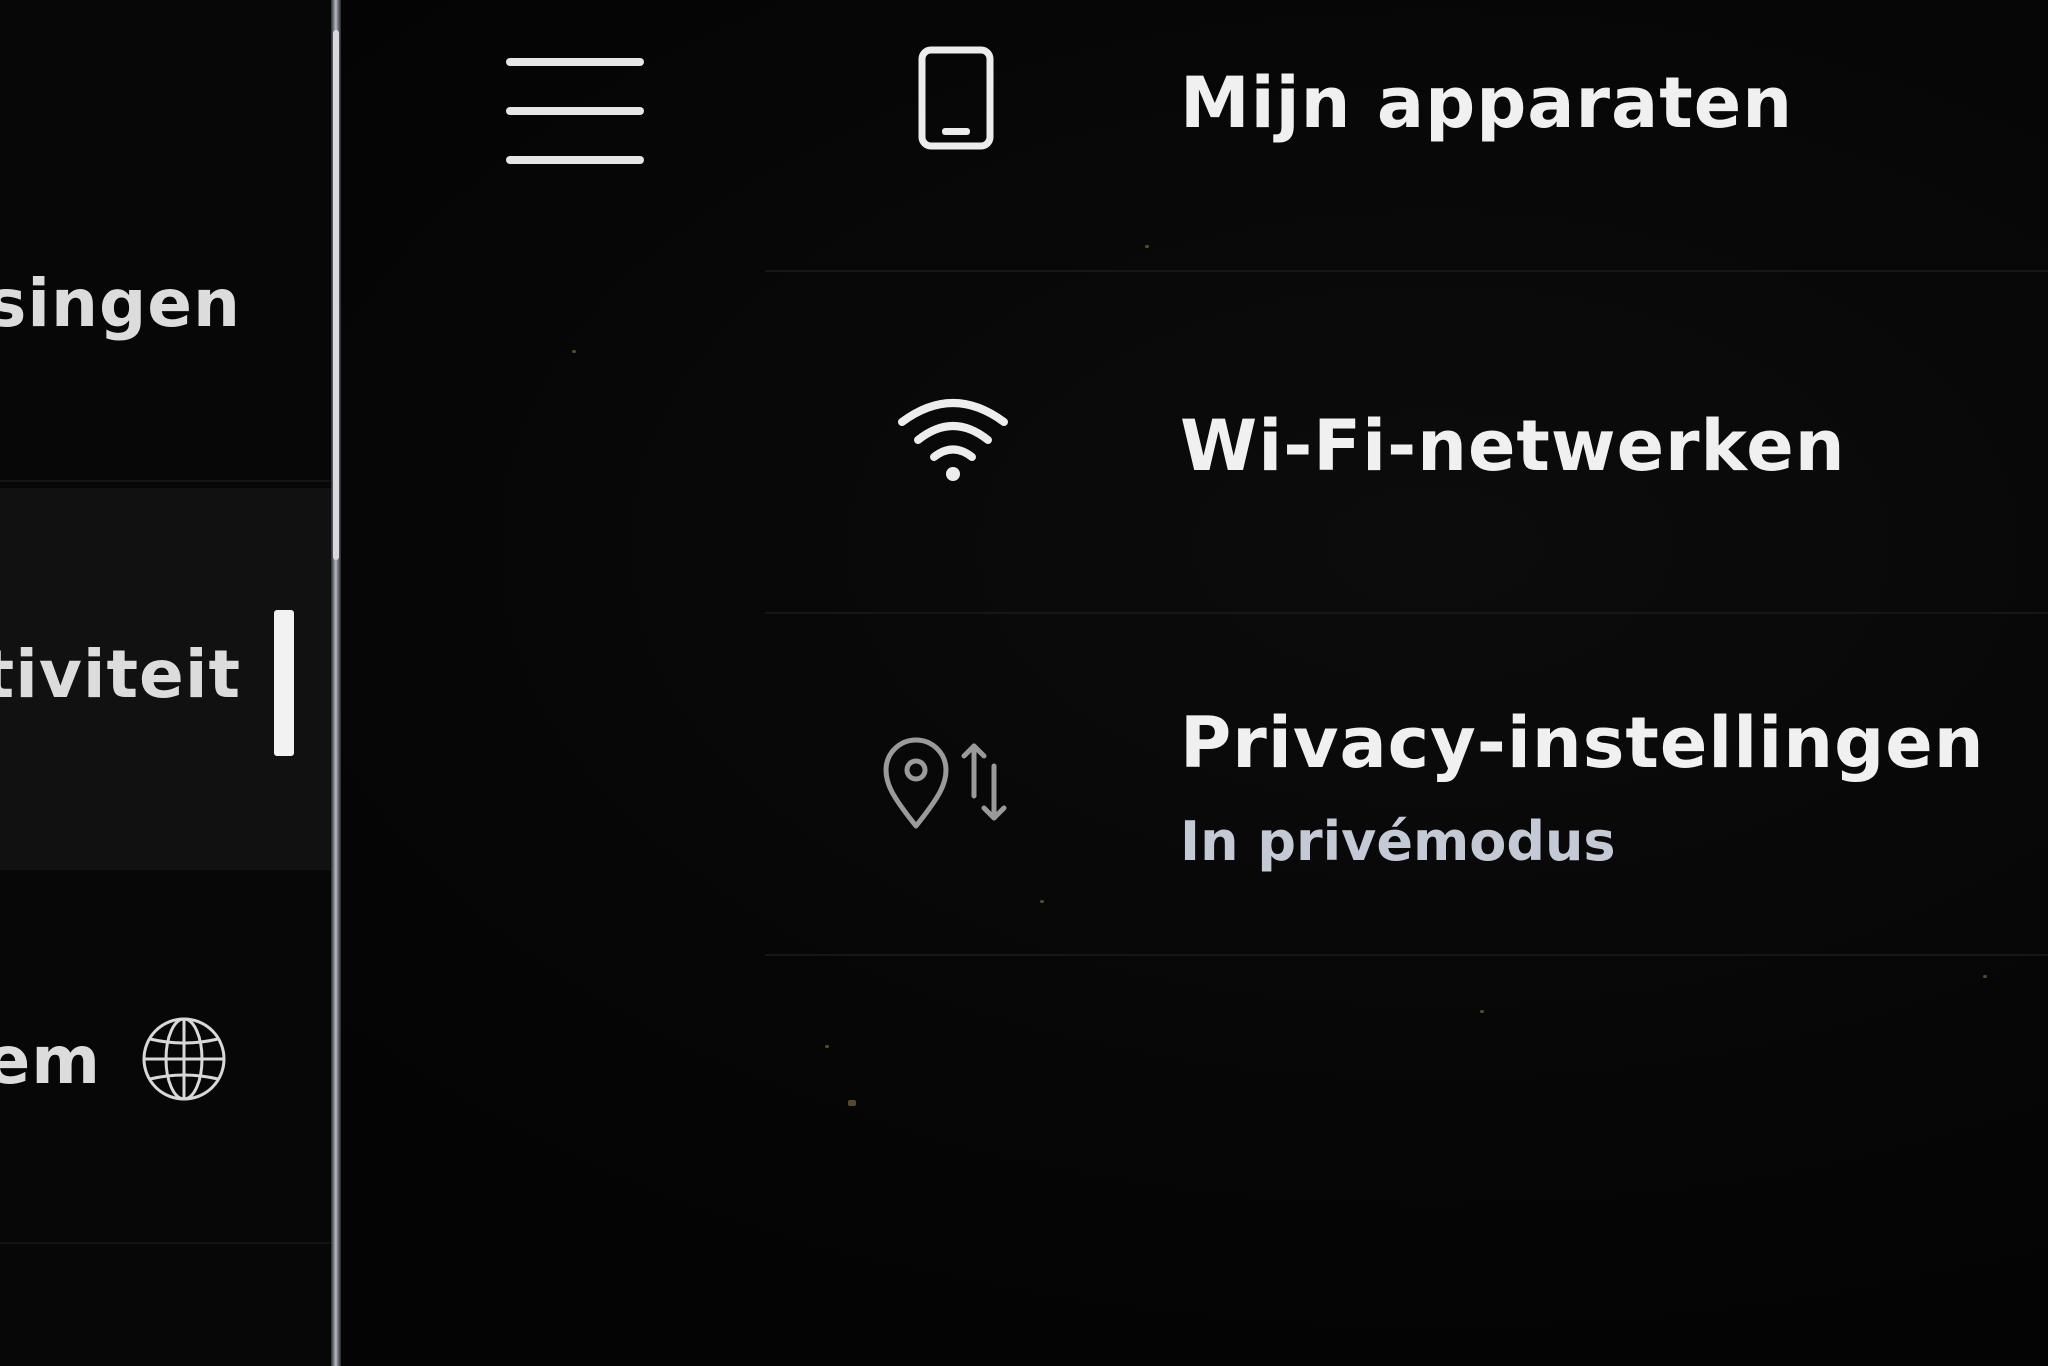 This screenshot has width=2048, height=1366. Describe the element at coordinates (575, 111) in the screenshot. I see `hamburger-menu-icon` at that location.